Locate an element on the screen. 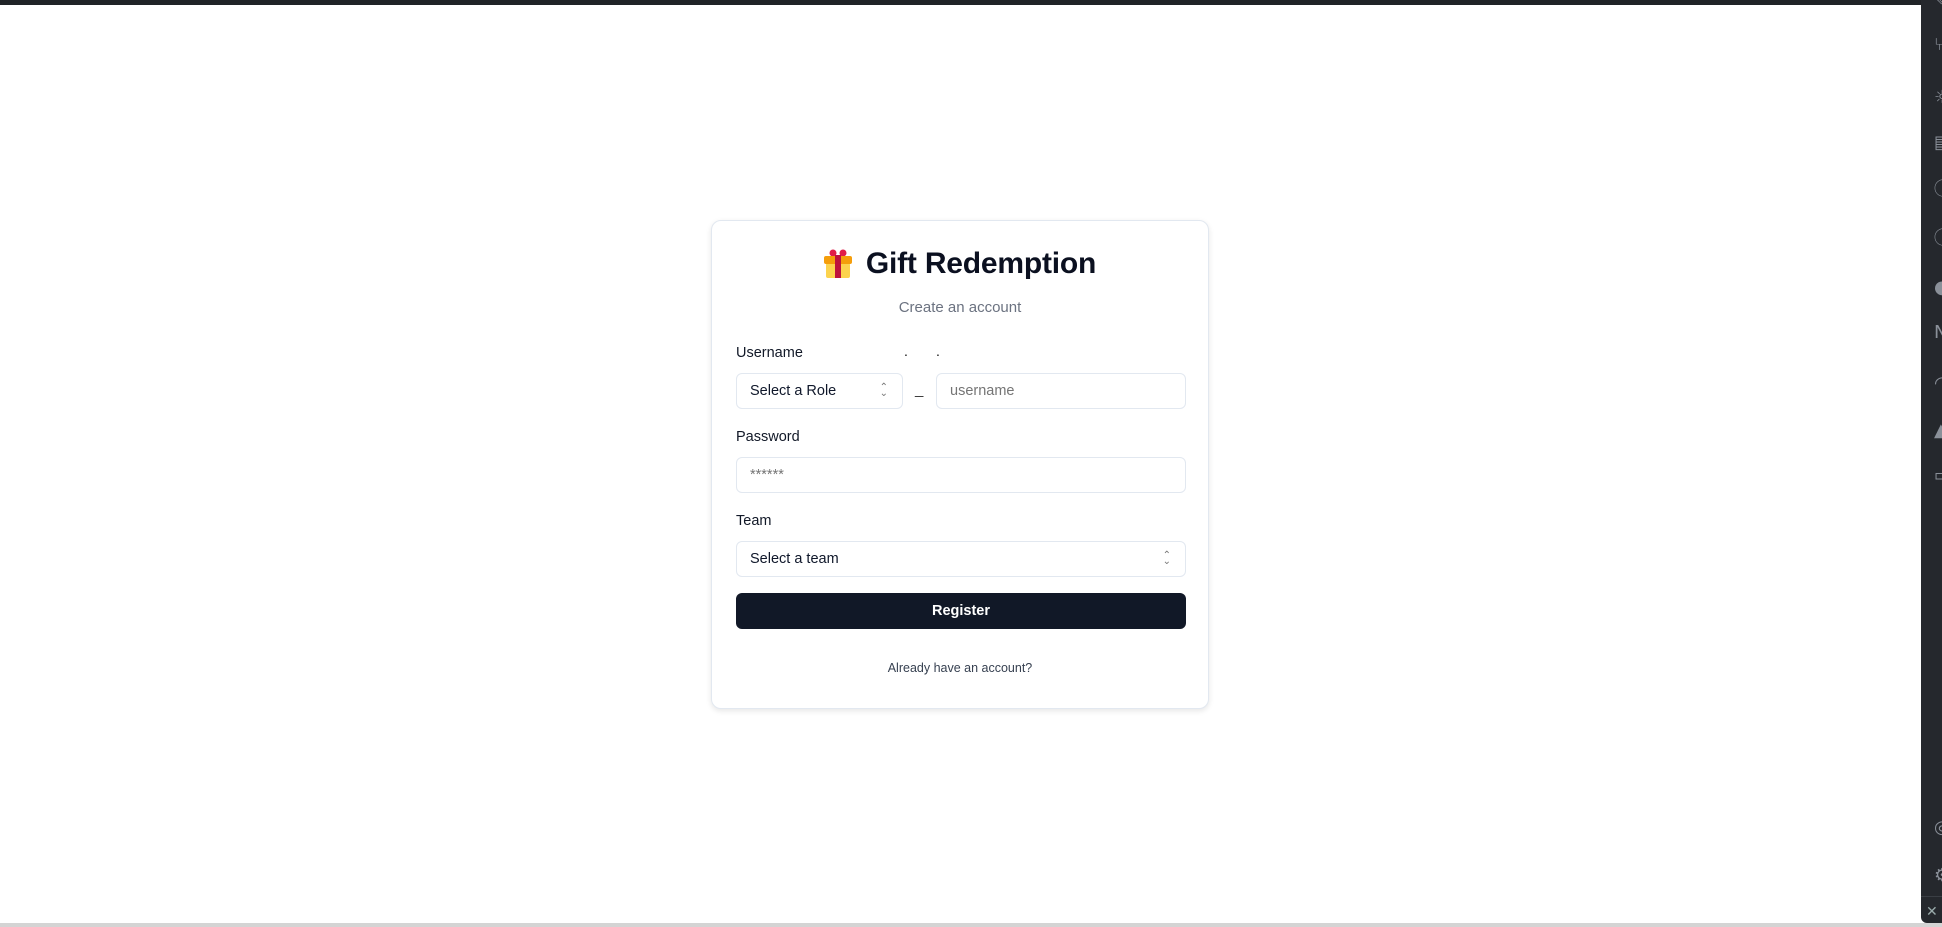  close-icon: ✕ is located at coordinates (1934, 912).